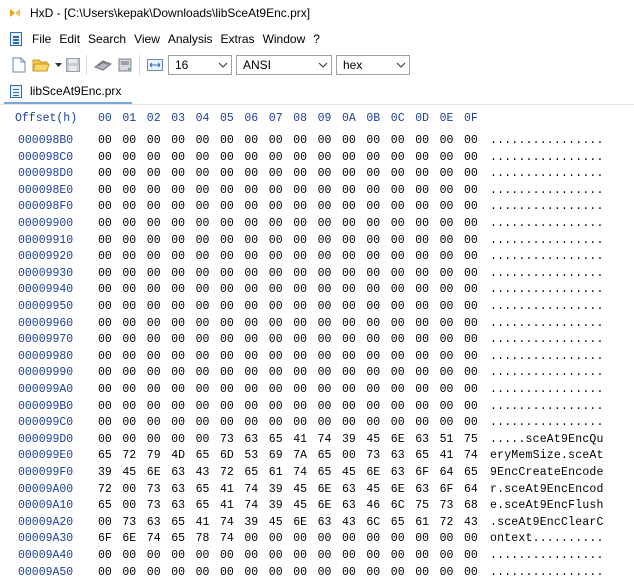  I want to click on new-file-button, so click(19, 65).